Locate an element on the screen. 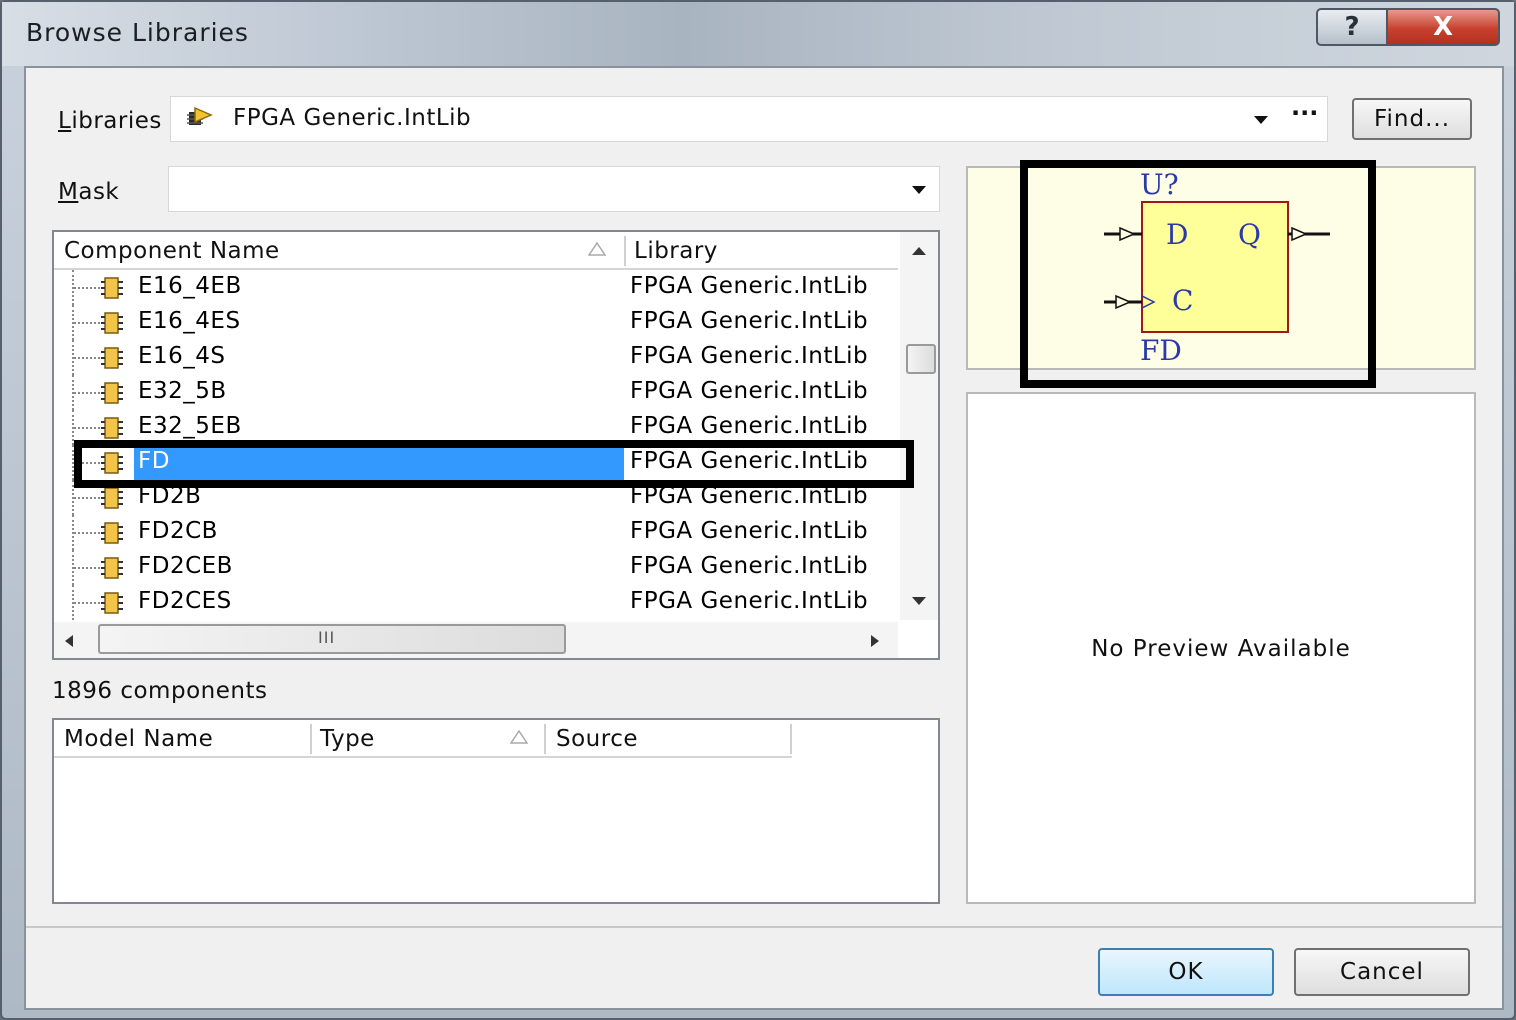 This screenshot has height=1020, width=1516. component-name: E32_5B is located at coordinates (182, 391).